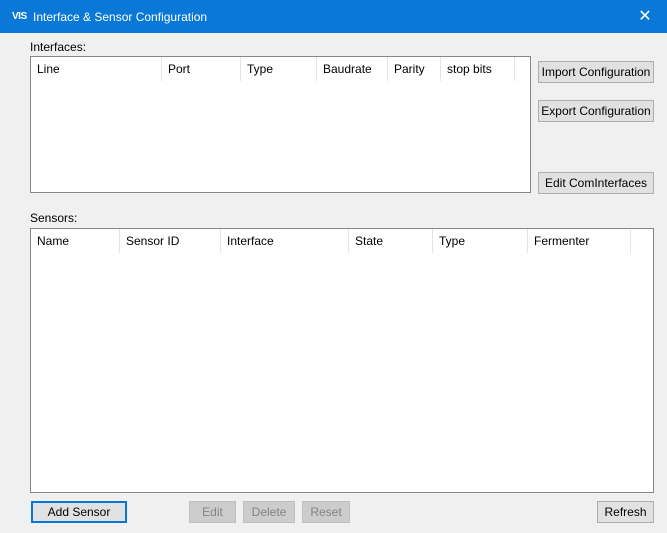 The height and width of the screenshot is (533, 667). Describe the element at coordinates (170, 241) in the screenshot. I see `column-header-sensor-id: Sensor ID` at that location.